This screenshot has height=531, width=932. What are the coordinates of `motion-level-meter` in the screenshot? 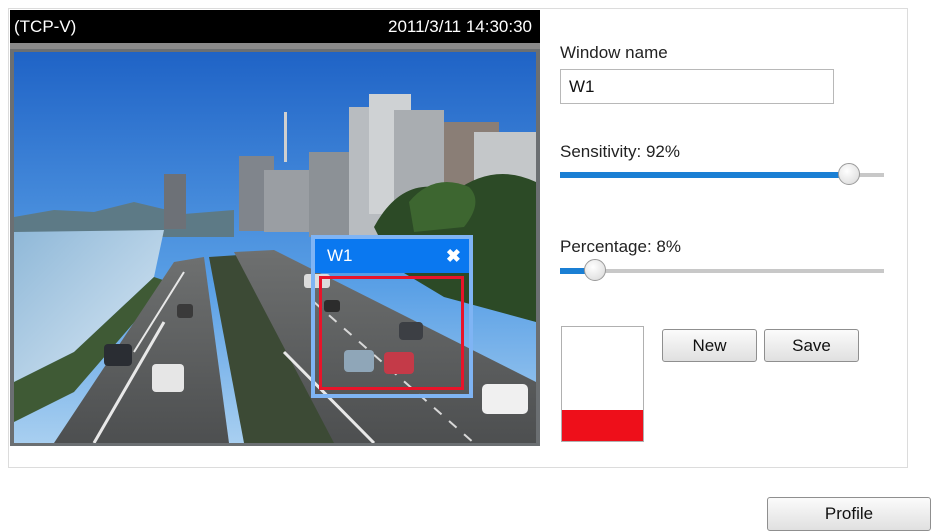 It's located at (602, 384).